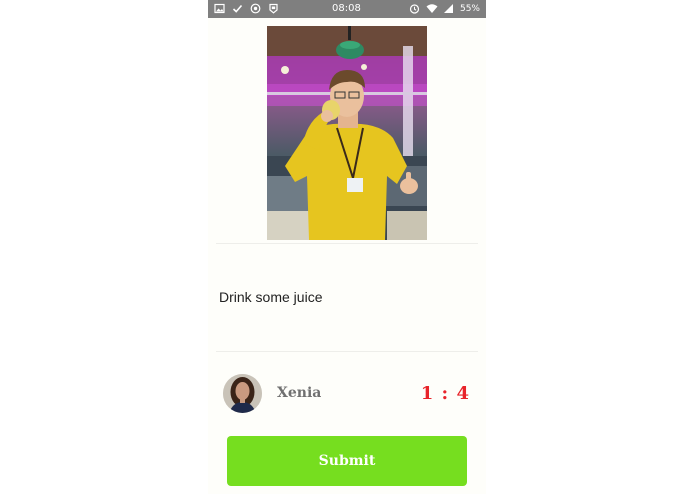  I want to click on signal-icon, so click(448, 8).